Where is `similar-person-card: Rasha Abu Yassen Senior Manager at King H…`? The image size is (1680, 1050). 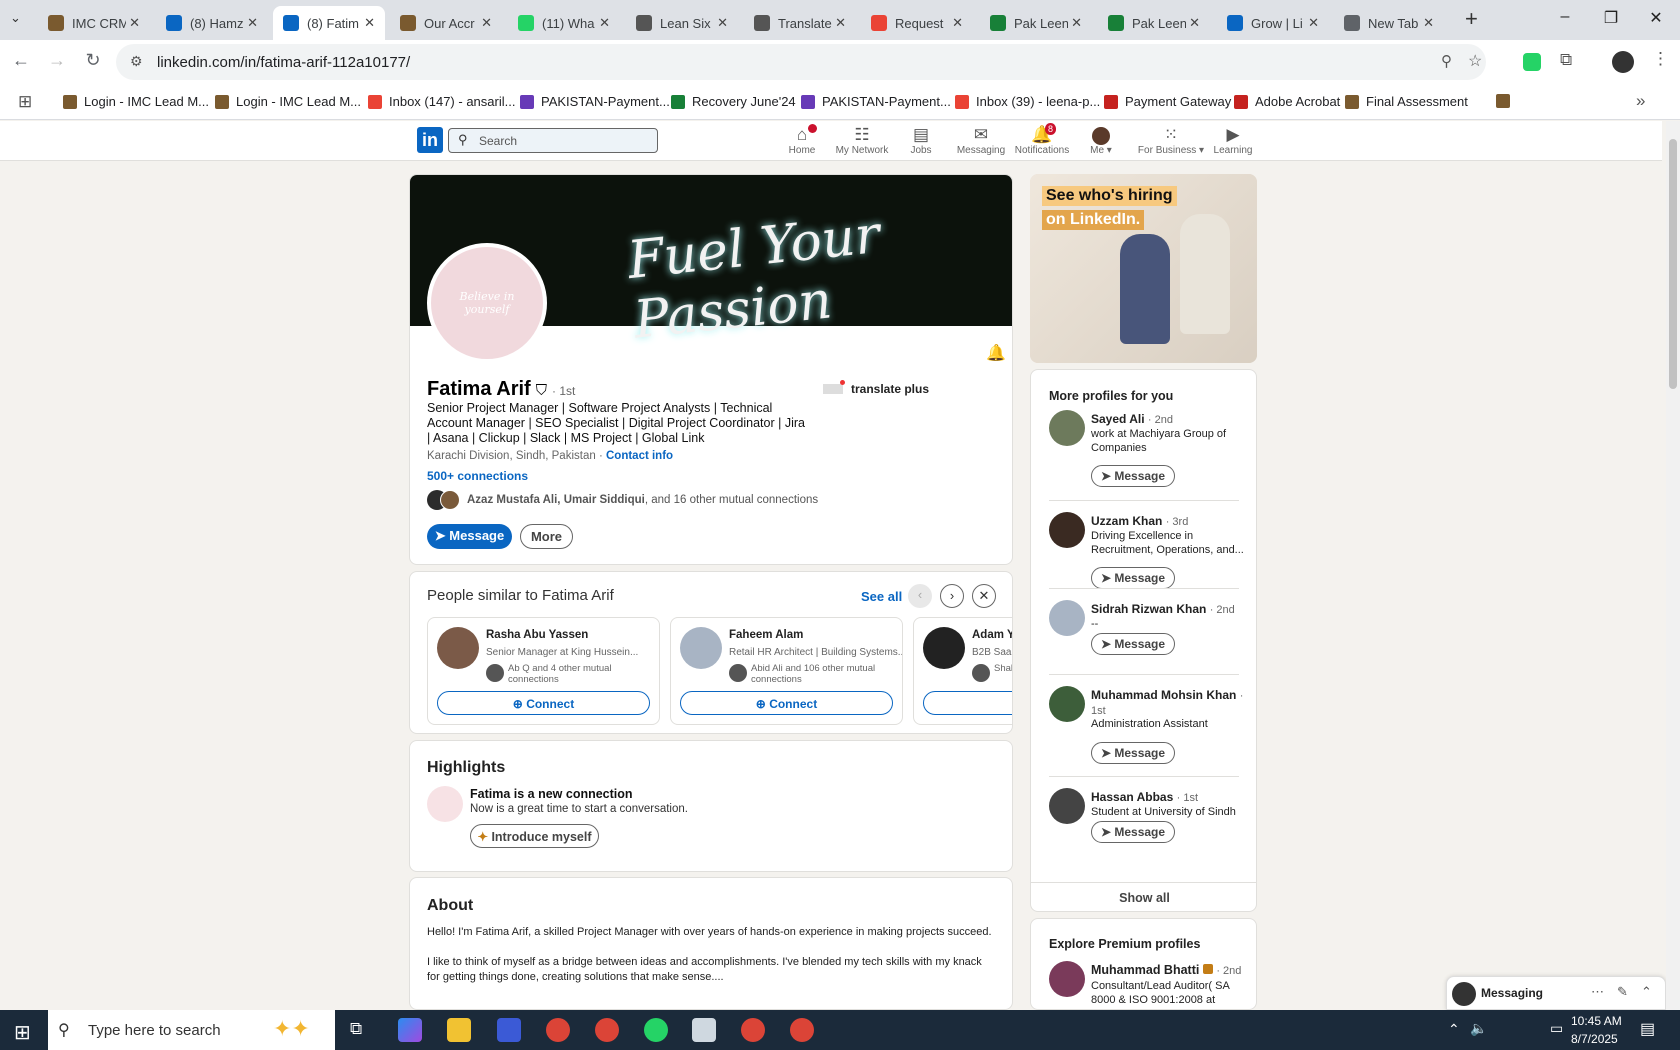
similar-person-card: Rasha Abu Yassen Senior Manager at King H… is located at coordinates (543, 671).